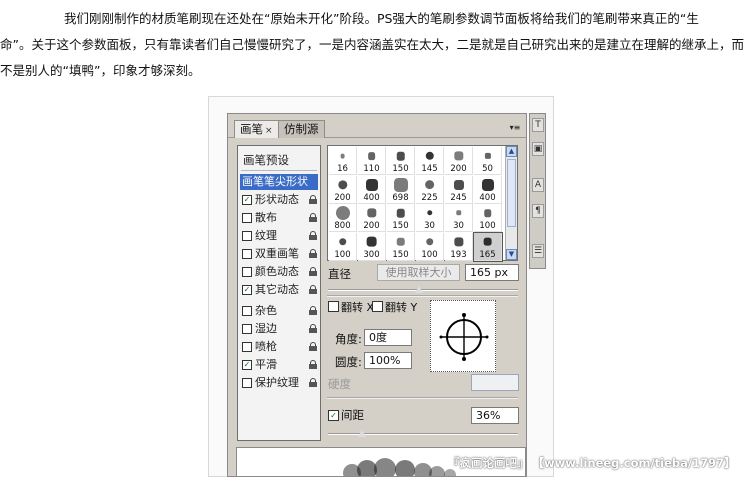 This screenshot has height=477, width=750. I want to click on stamp-icon: ▣, so click(538, 149).